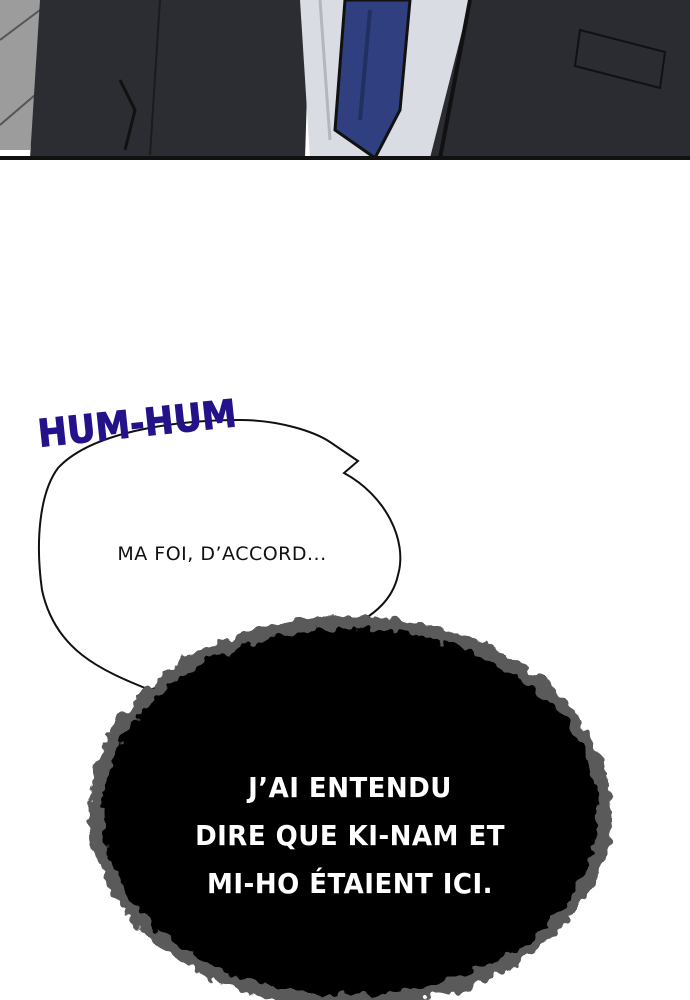 The width and height of the screenshot is (690, 1000). Describe the element at coordinates (350, 883) in the screenshot. I see `dark-bubble-line-3: MI-HO ÉTAIENT ICI.` at that location.